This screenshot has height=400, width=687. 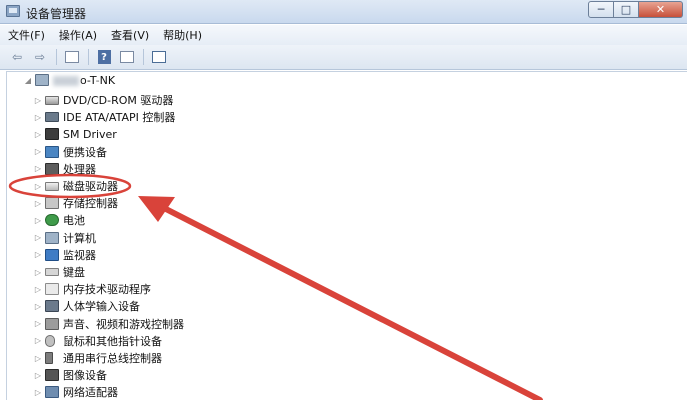 What do you see at coordinates (123, 324) in the screenshot?
I see `tree-item-label: 声音、视频和游戏控制器` at bounding box center [123, 324].